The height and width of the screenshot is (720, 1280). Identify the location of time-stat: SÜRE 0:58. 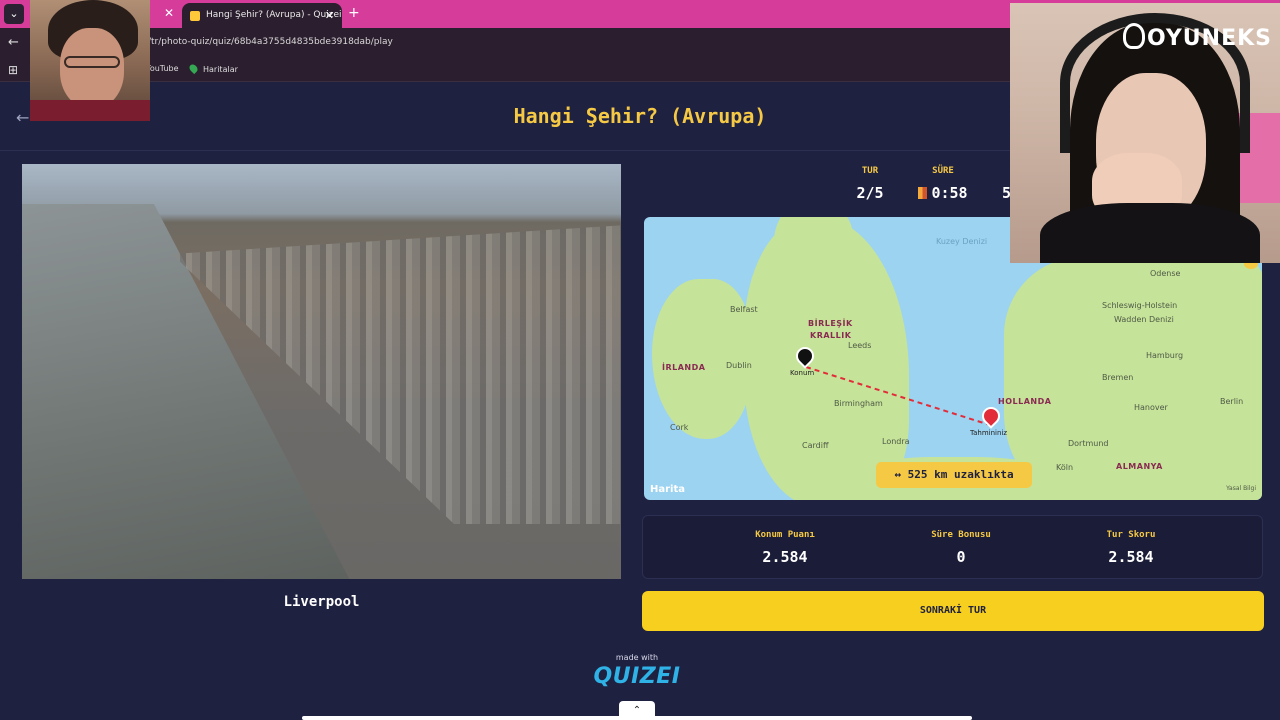
(943, 184).